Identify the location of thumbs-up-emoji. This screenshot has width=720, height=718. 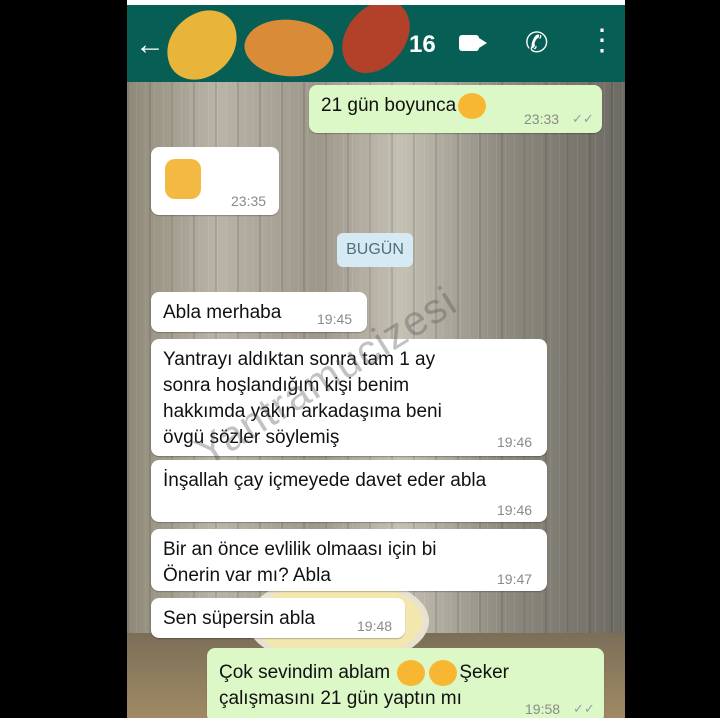
(183, 179).